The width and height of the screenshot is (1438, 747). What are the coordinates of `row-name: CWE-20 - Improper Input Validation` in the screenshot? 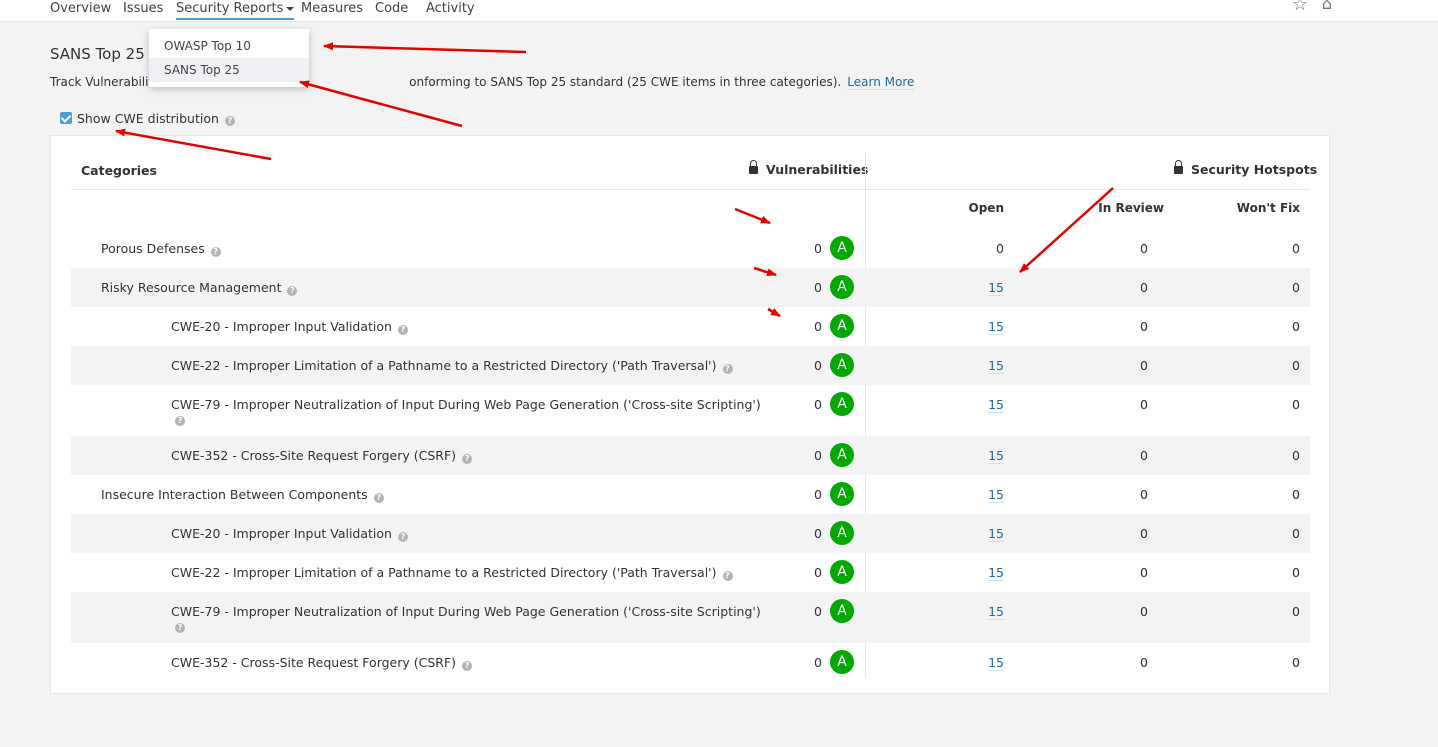 It's located at (281, 326).